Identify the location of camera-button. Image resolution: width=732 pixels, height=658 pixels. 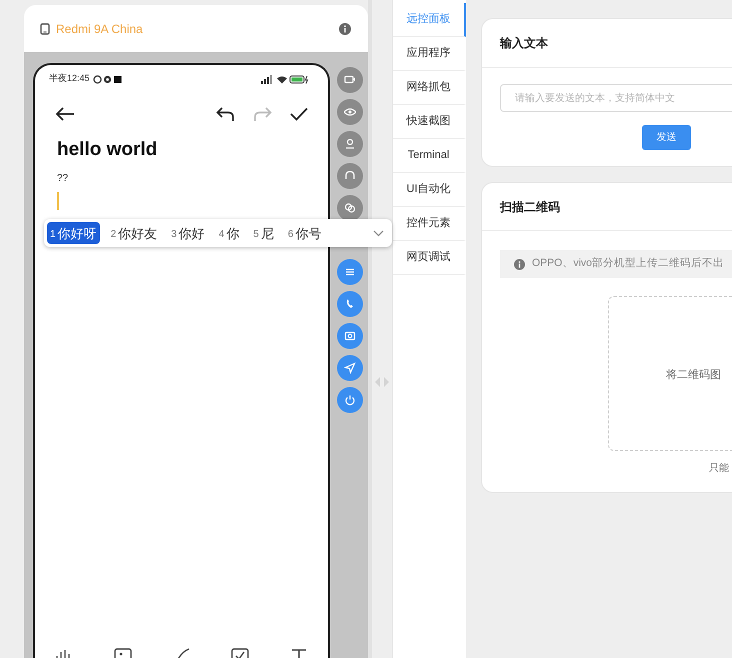
(350, 336).